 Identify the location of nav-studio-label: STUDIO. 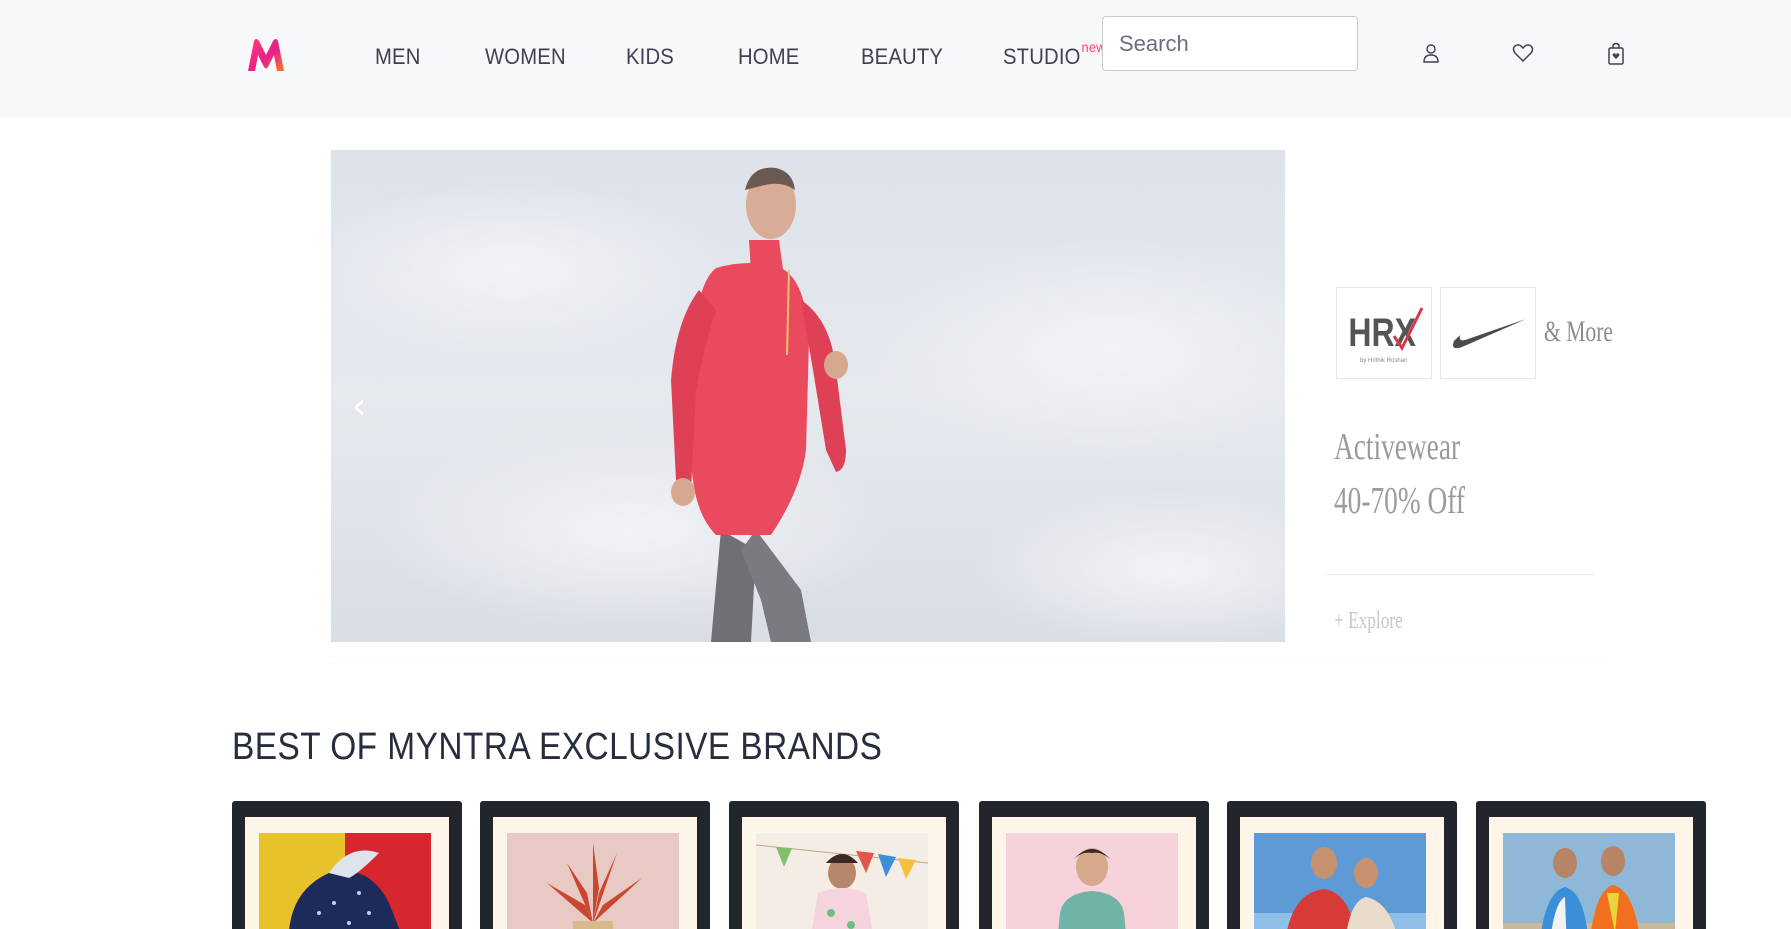
(1042, 56).